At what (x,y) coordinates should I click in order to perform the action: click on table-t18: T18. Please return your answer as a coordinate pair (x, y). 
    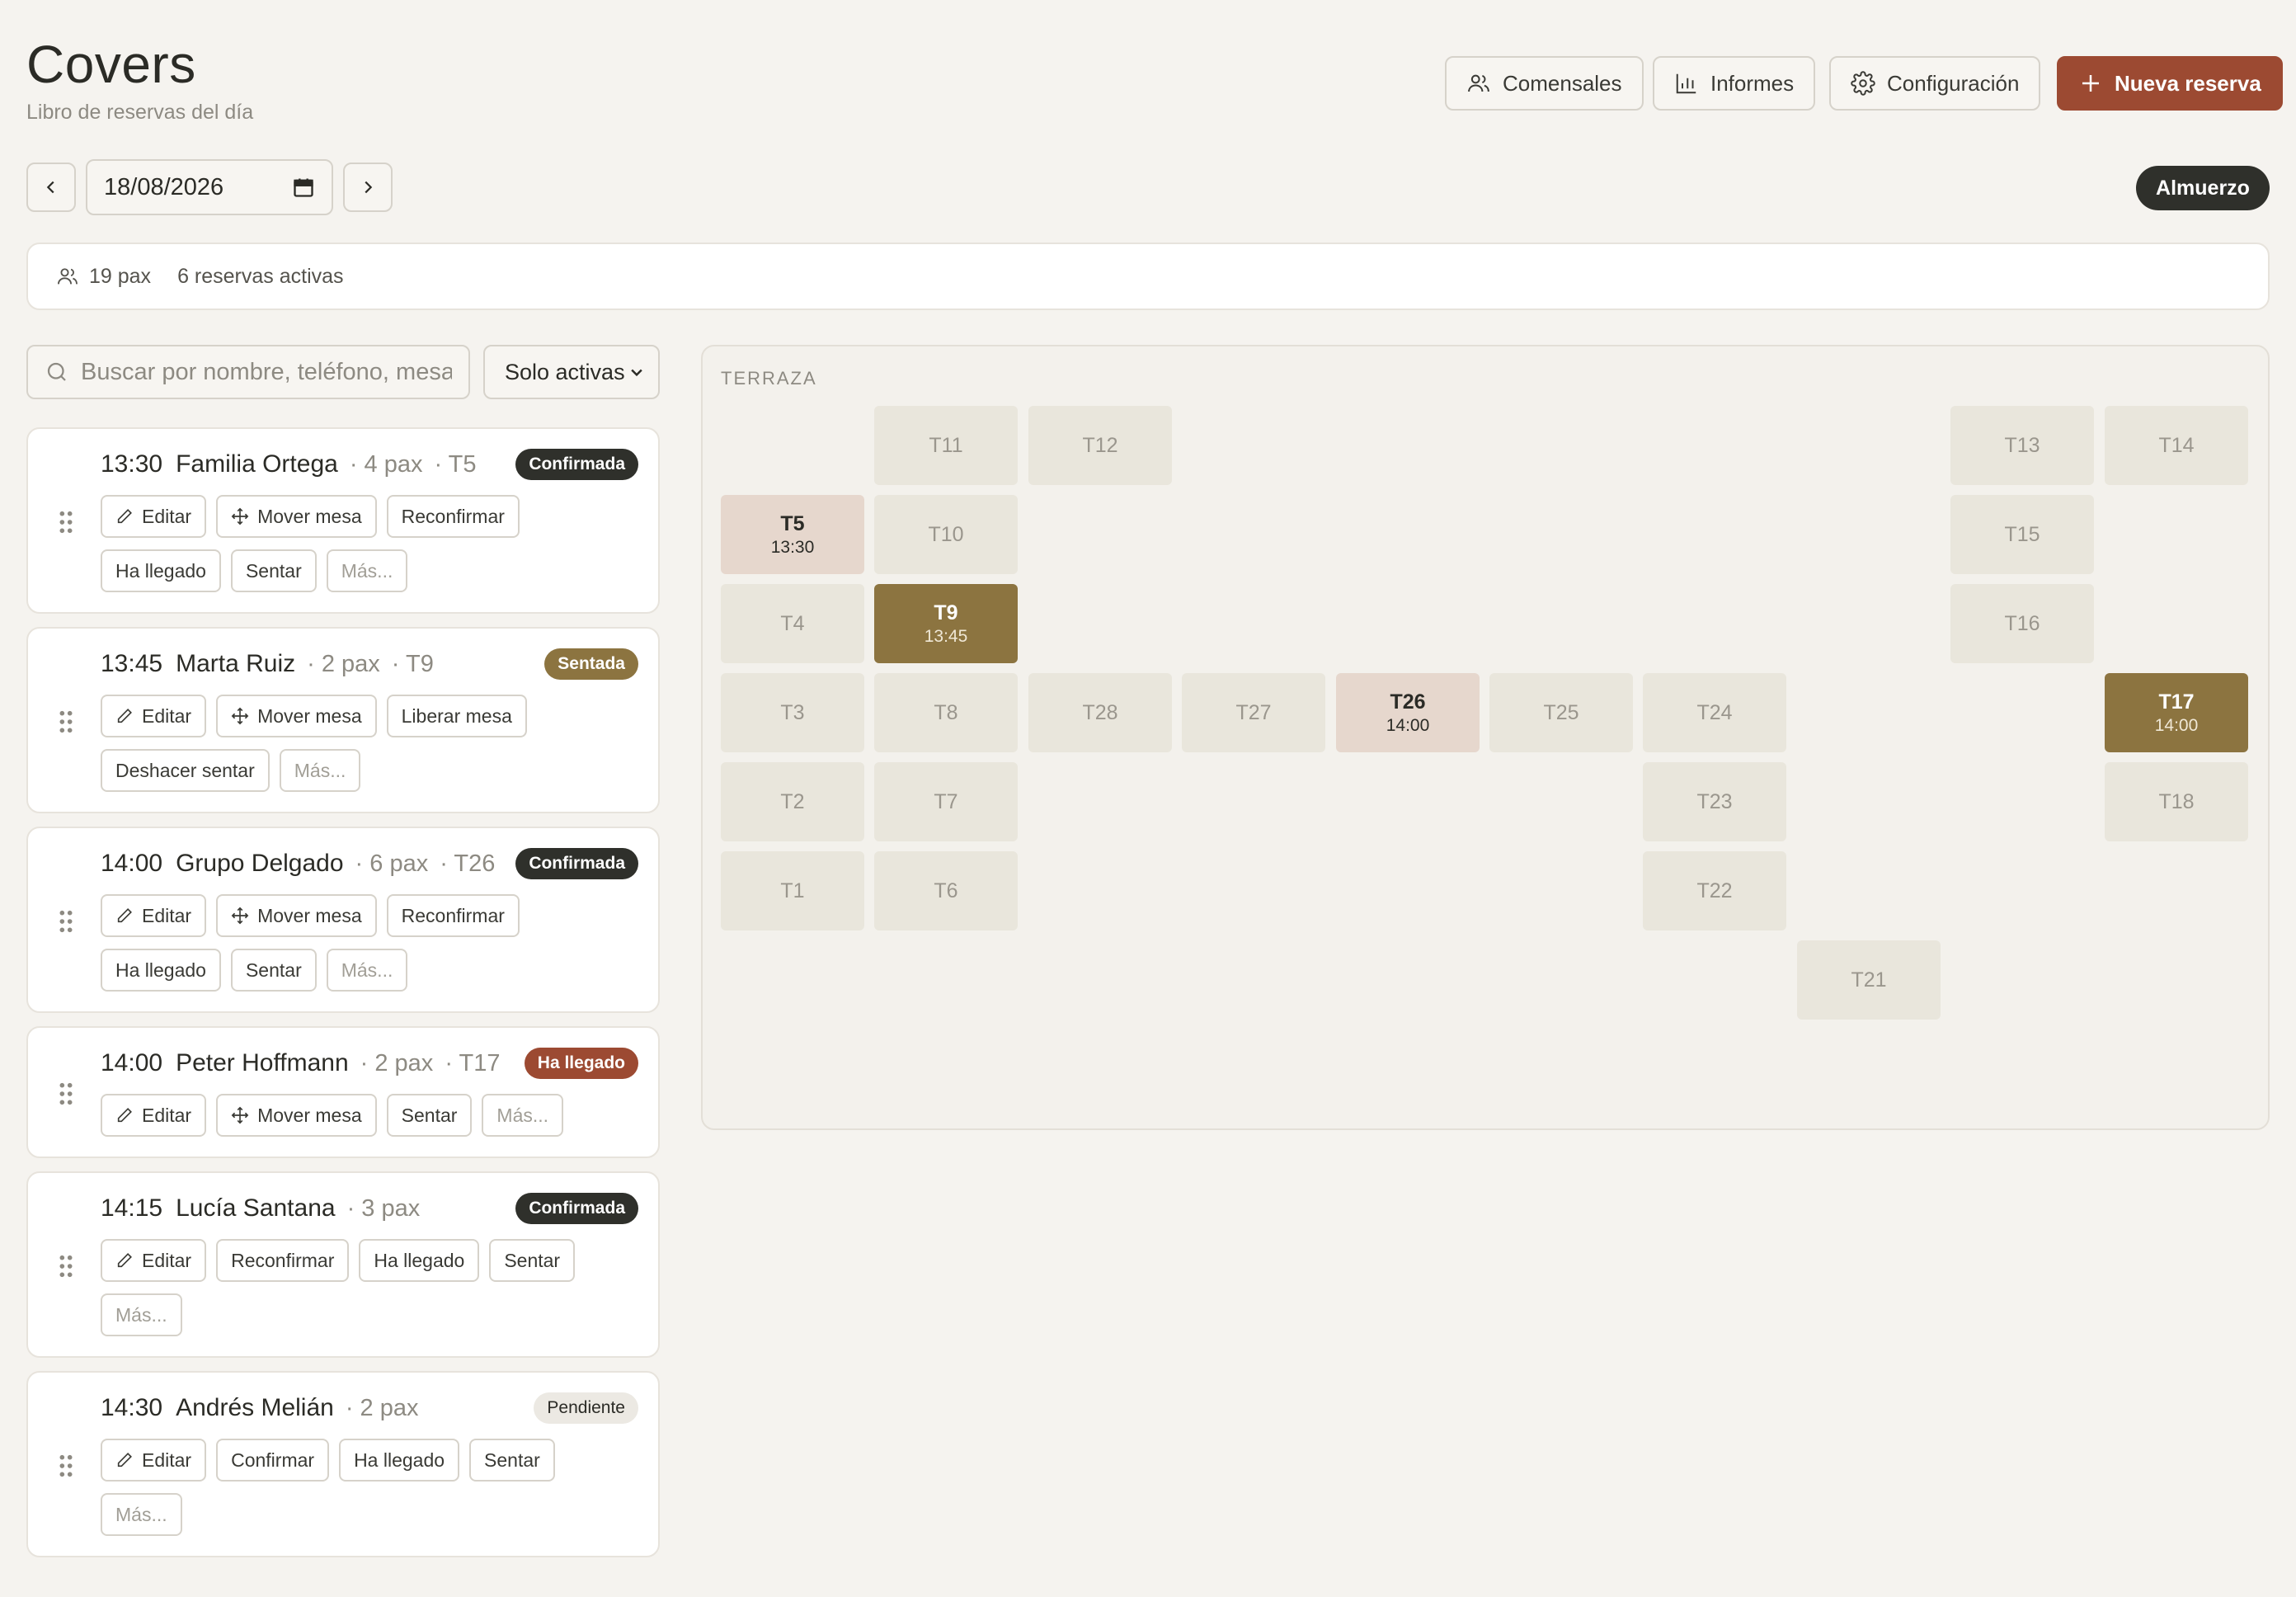
    Looking at the image, I should click on (2176, 801).